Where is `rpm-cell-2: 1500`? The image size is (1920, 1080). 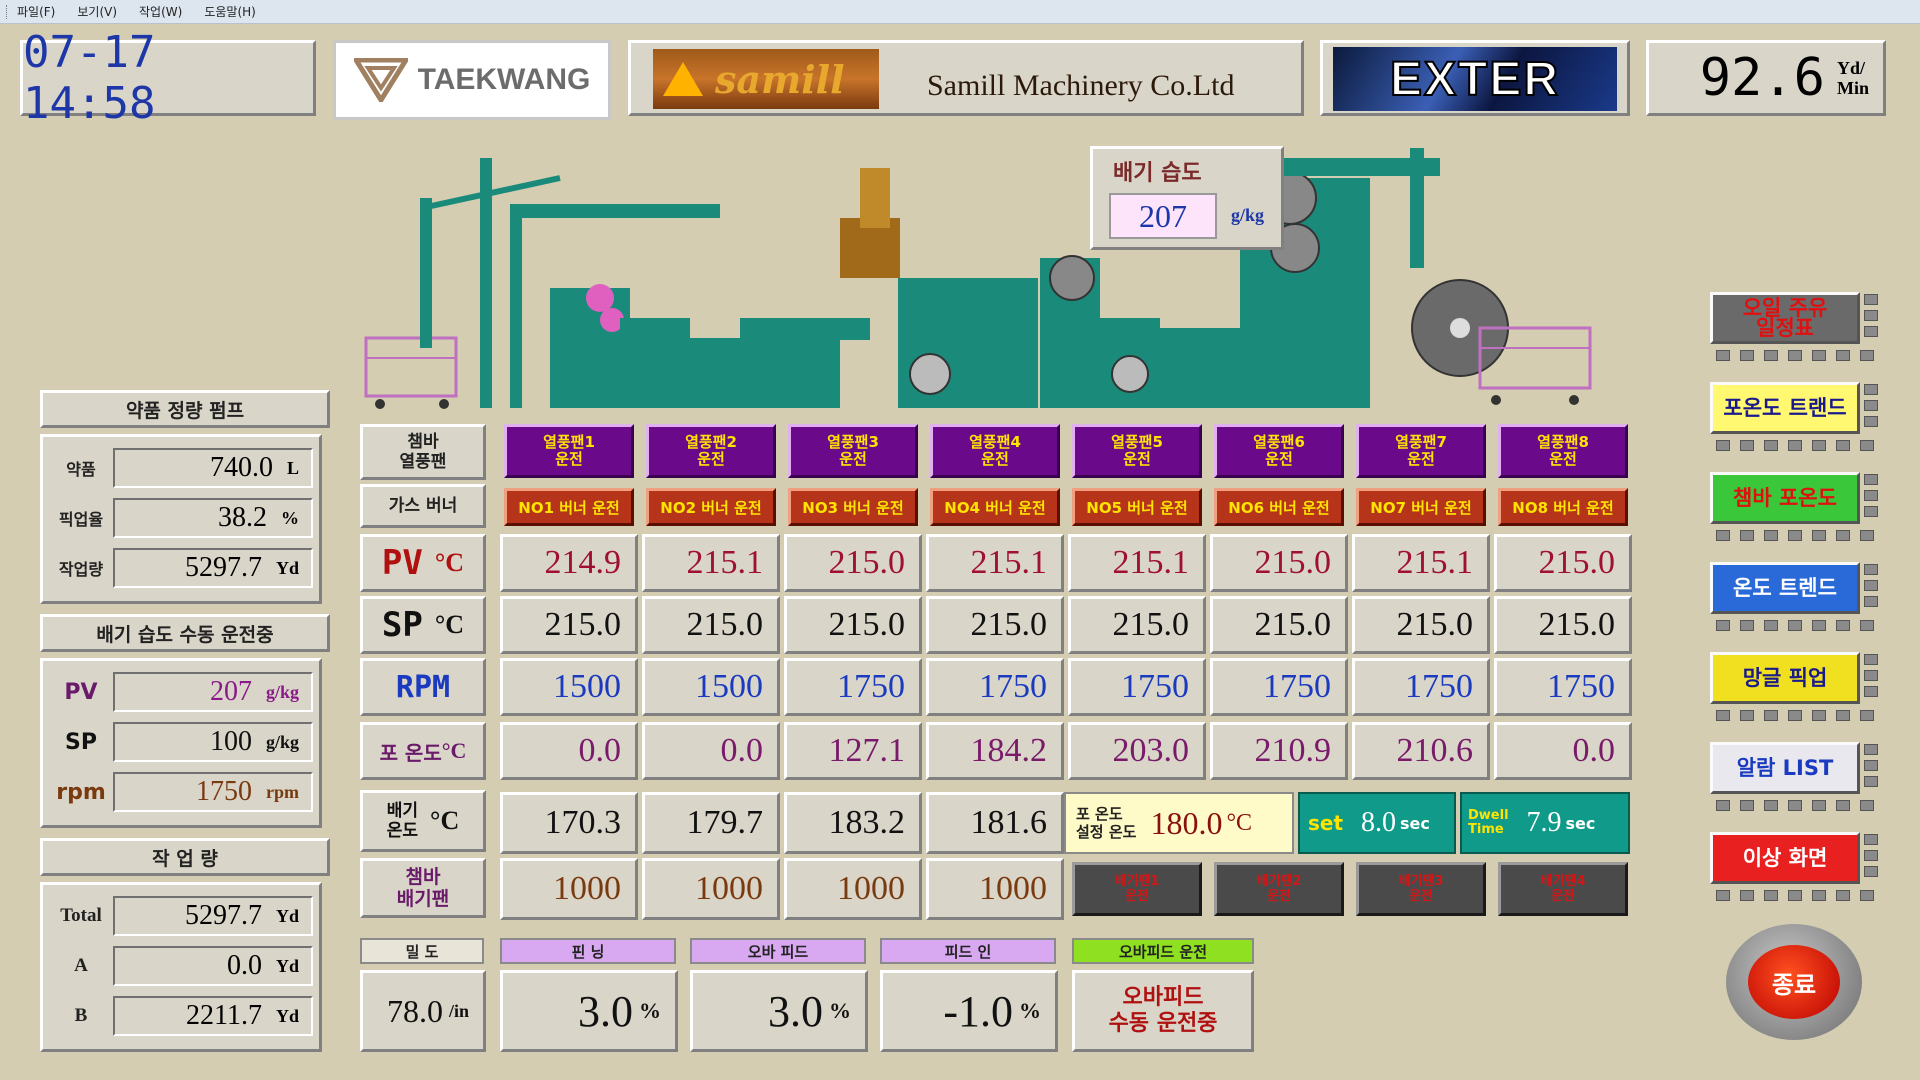
rpm-cell-2: 1500 is located at coordinates (711, 687).